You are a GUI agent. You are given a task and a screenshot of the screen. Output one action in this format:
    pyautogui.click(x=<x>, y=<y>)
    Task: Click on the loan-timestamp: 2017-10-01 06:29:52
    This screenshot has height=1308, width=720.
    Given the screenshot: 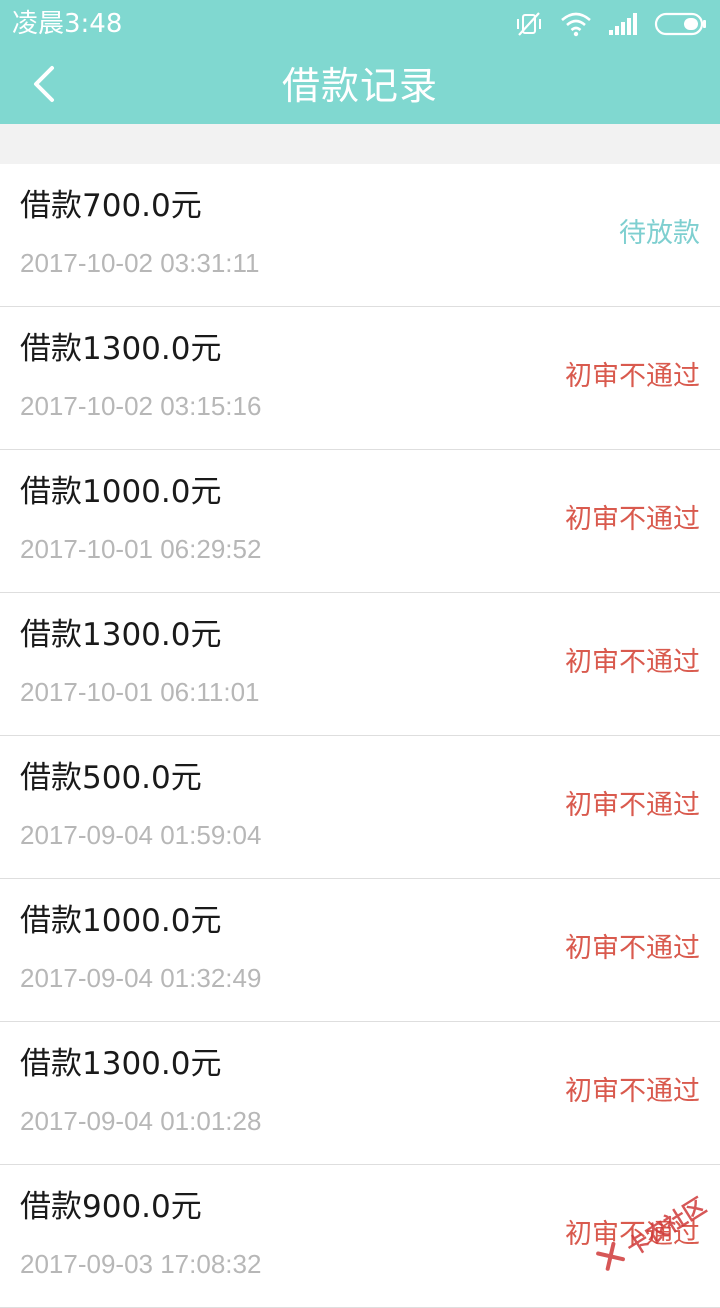 What is the action you would take?
    pyautogui.click(x=140, y=549)
    